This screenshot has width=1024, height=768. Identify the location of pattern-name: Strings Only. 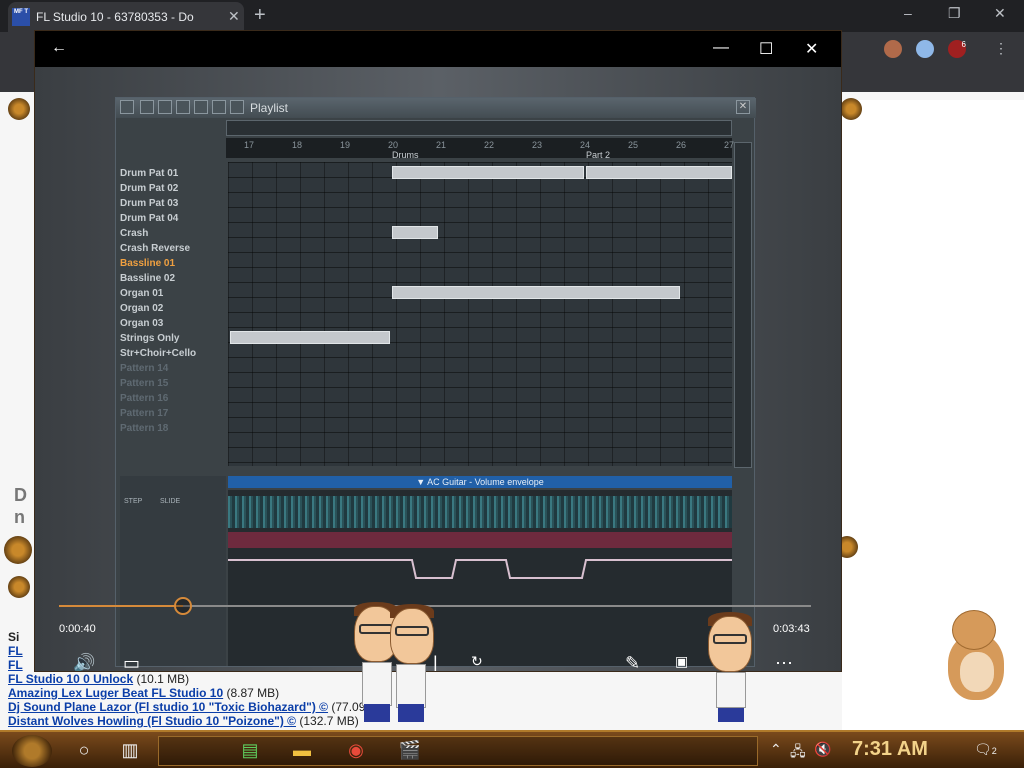
(172, 338).